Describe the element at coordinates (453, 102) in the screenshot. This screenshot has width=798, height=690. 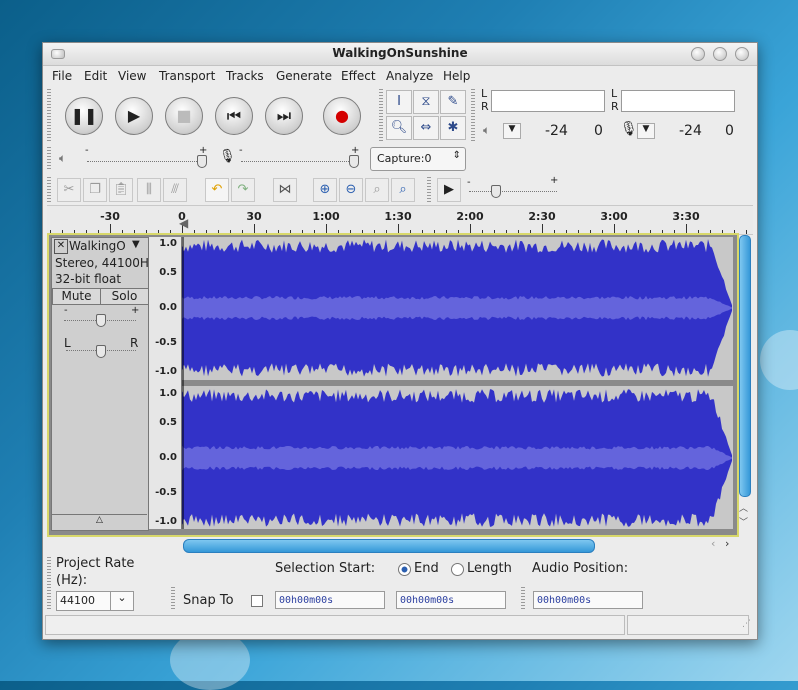
I see `draw-tool-icon: ✎` at that location.